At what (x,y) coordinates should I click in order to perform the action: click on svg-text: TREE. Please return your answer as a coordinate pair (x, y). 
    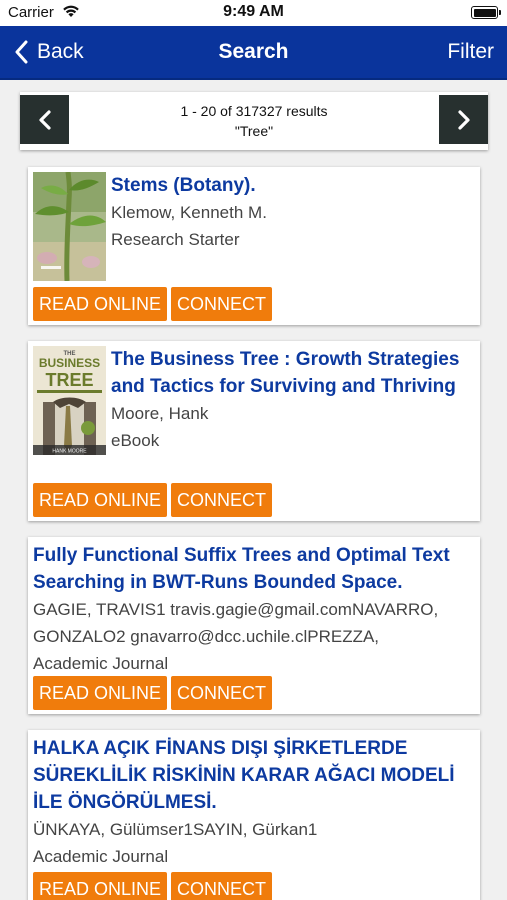
    Looking at the image, I should click on (69, 380).